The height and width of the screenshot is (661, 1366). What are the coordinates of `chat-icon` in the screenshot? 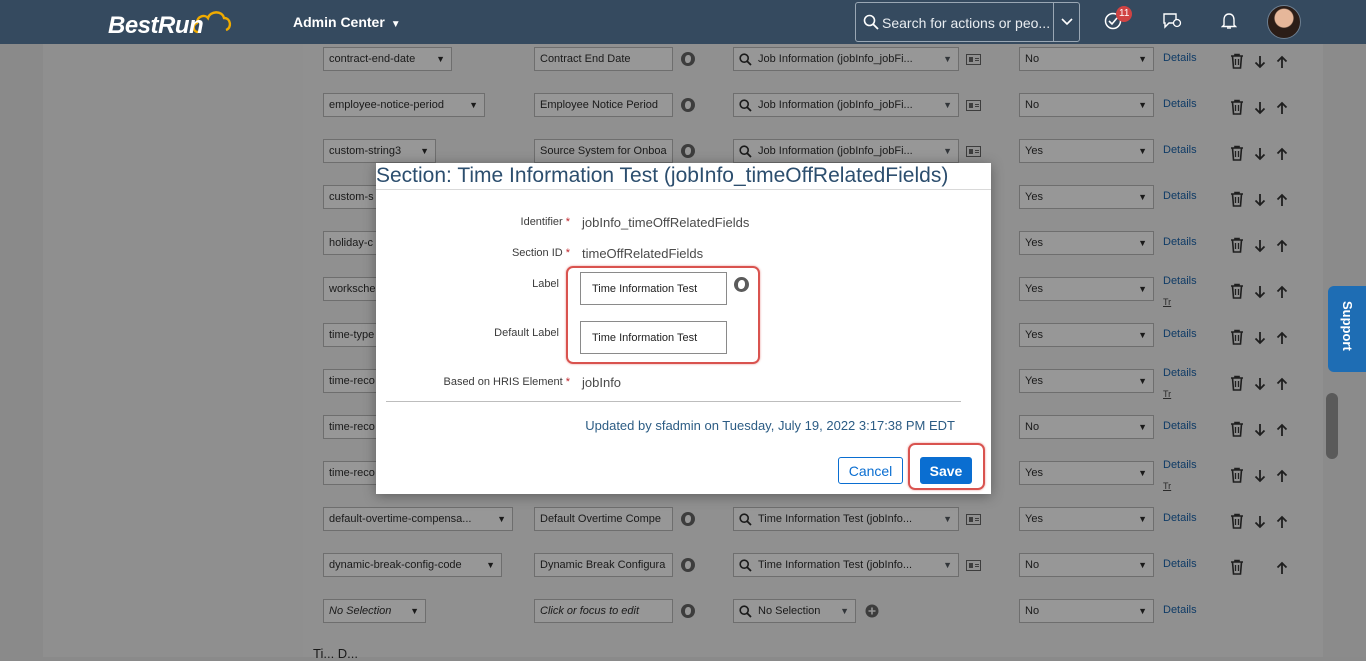 It's located at (1172, 21).